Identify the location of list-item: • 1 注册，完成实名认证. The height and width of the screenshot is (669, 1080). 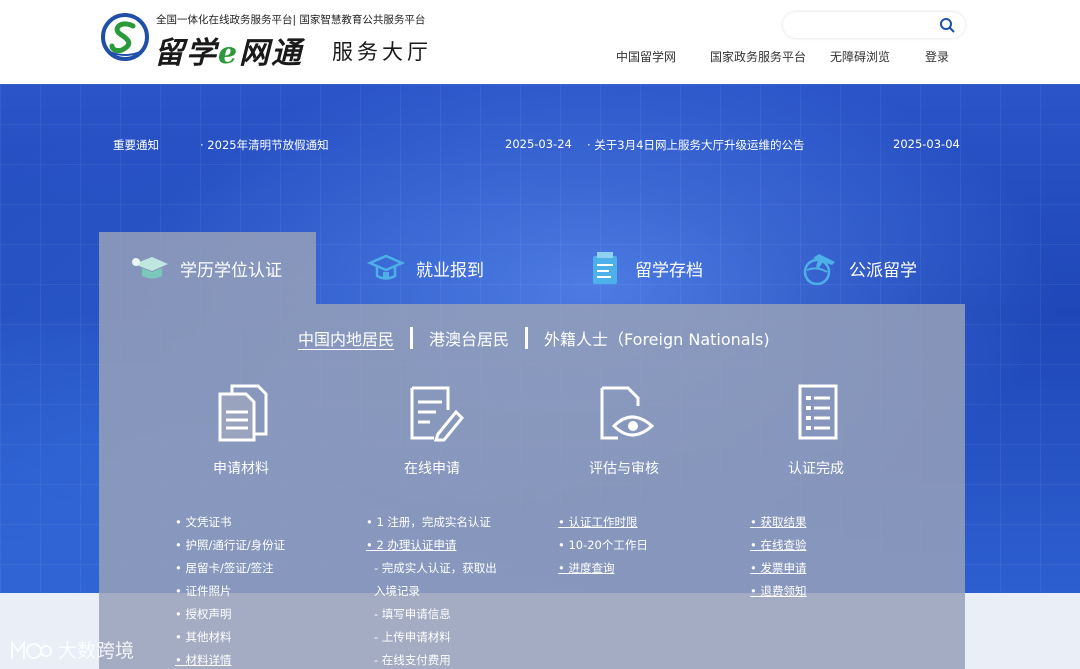
(428, 522).